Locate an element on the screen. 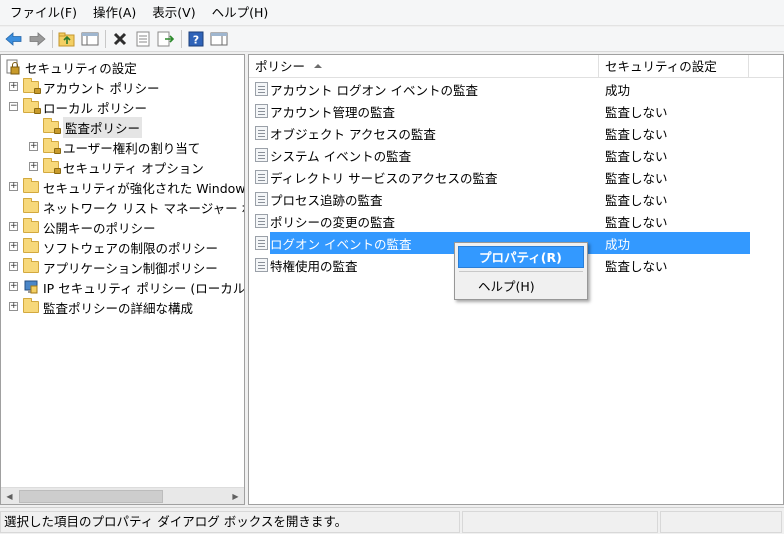 This screenshot has height=534, width=784. up-folder-icon is located at coordinates (67, 39).